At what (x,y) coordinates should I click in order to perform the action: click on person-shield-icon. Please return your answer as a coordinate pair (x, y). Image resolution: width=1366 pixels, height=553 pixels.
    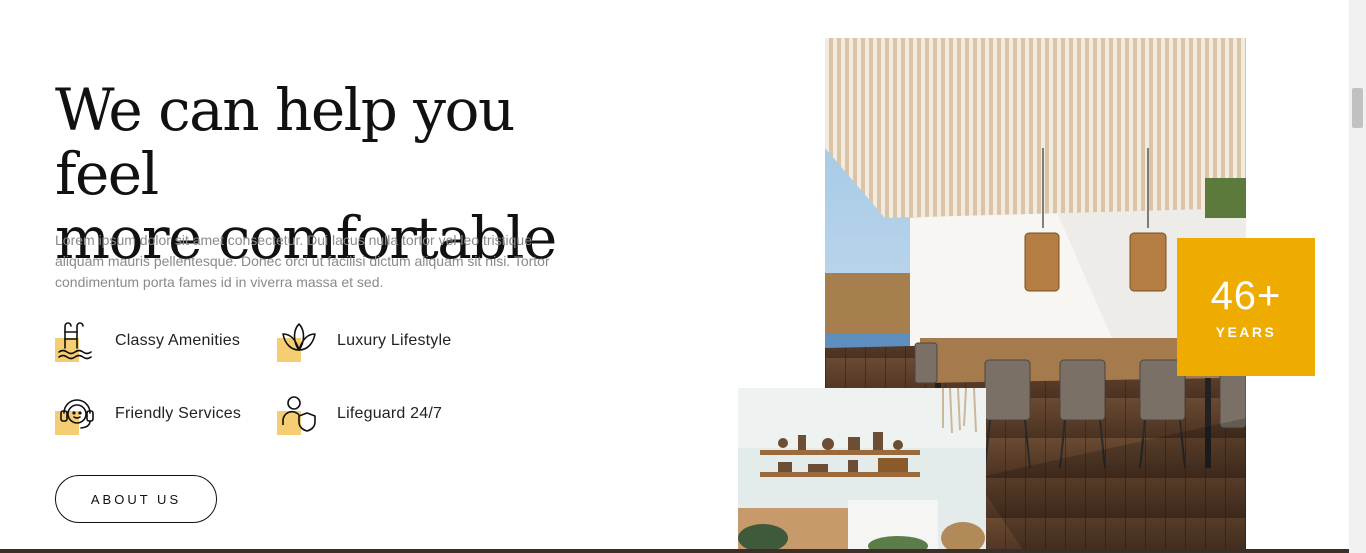
    Looking at the image, I should click on (298, 414).